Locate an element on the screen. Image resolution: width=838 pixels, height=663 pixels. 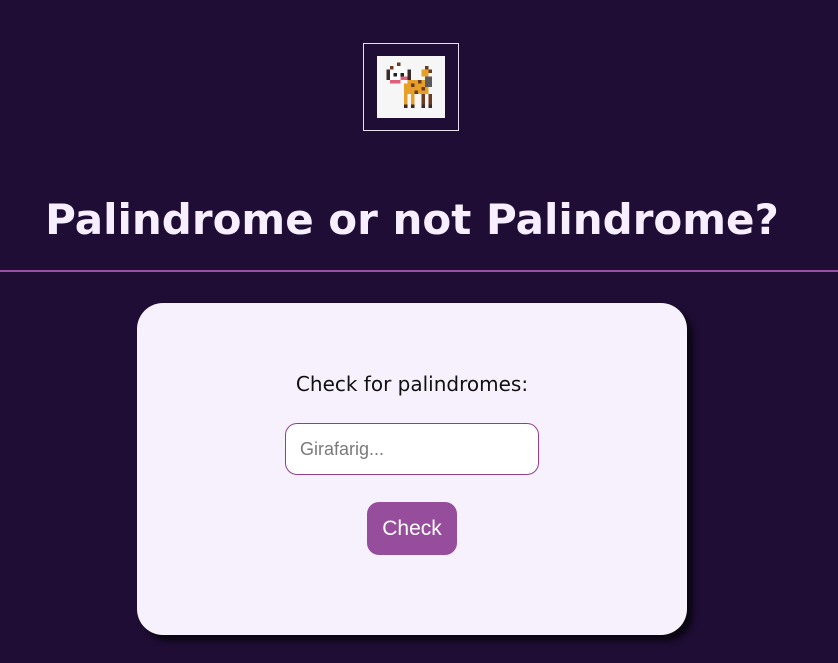
logo-frame is located at coordinates (411, 87).